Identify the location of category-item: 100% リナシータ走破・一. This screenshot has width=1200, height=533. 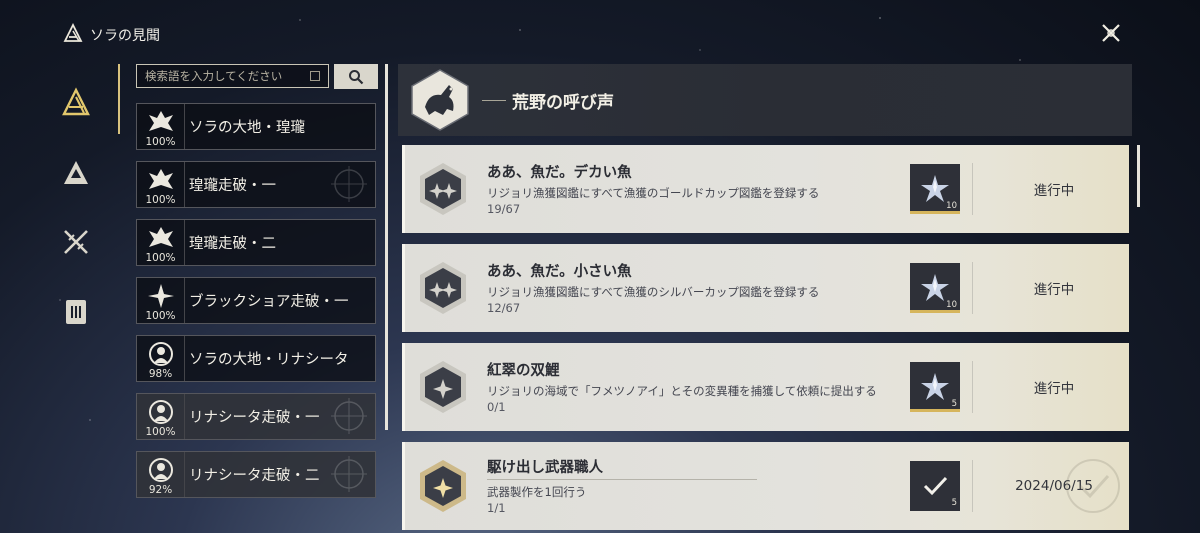
(256, 416).